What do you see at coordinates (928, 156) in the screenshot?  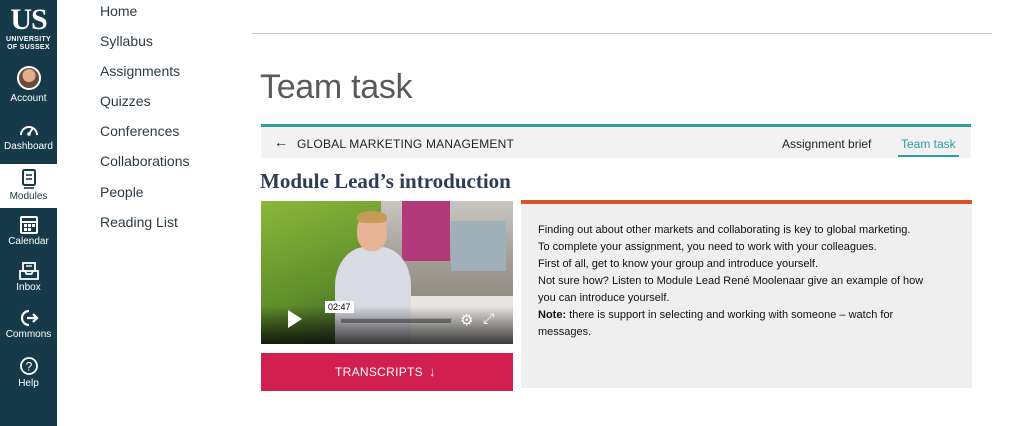 I see `active-tab-indicator` at bounding box center [928, 156].